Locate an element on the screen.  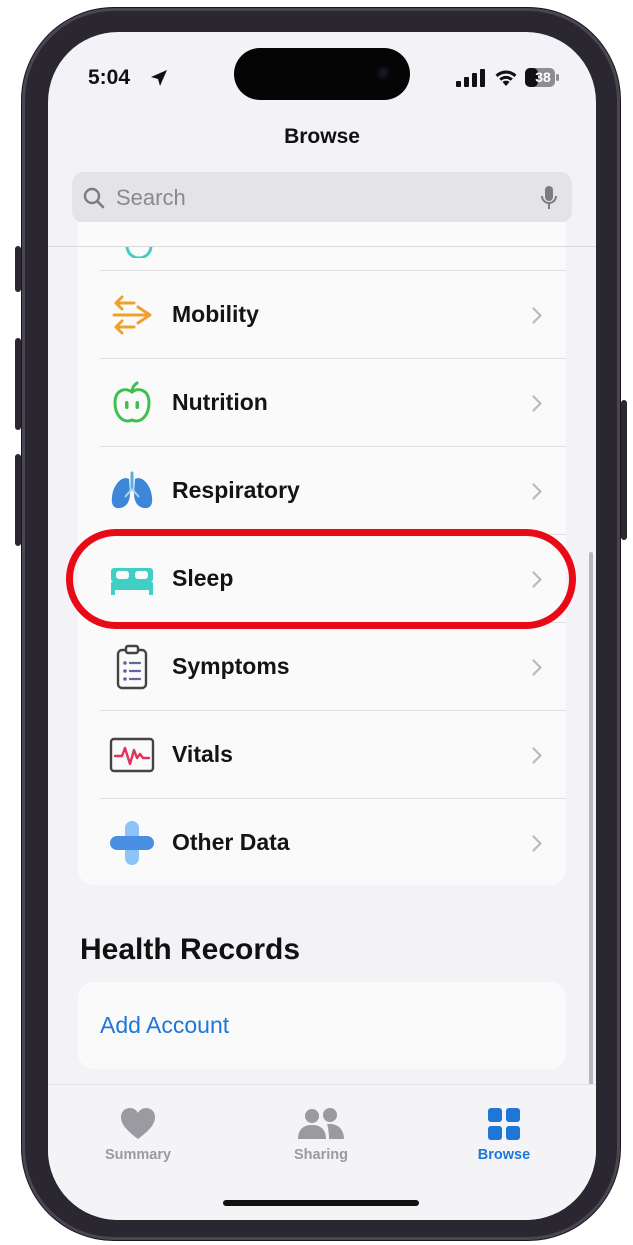
search-input: Search is located at coordinates (151, 197).